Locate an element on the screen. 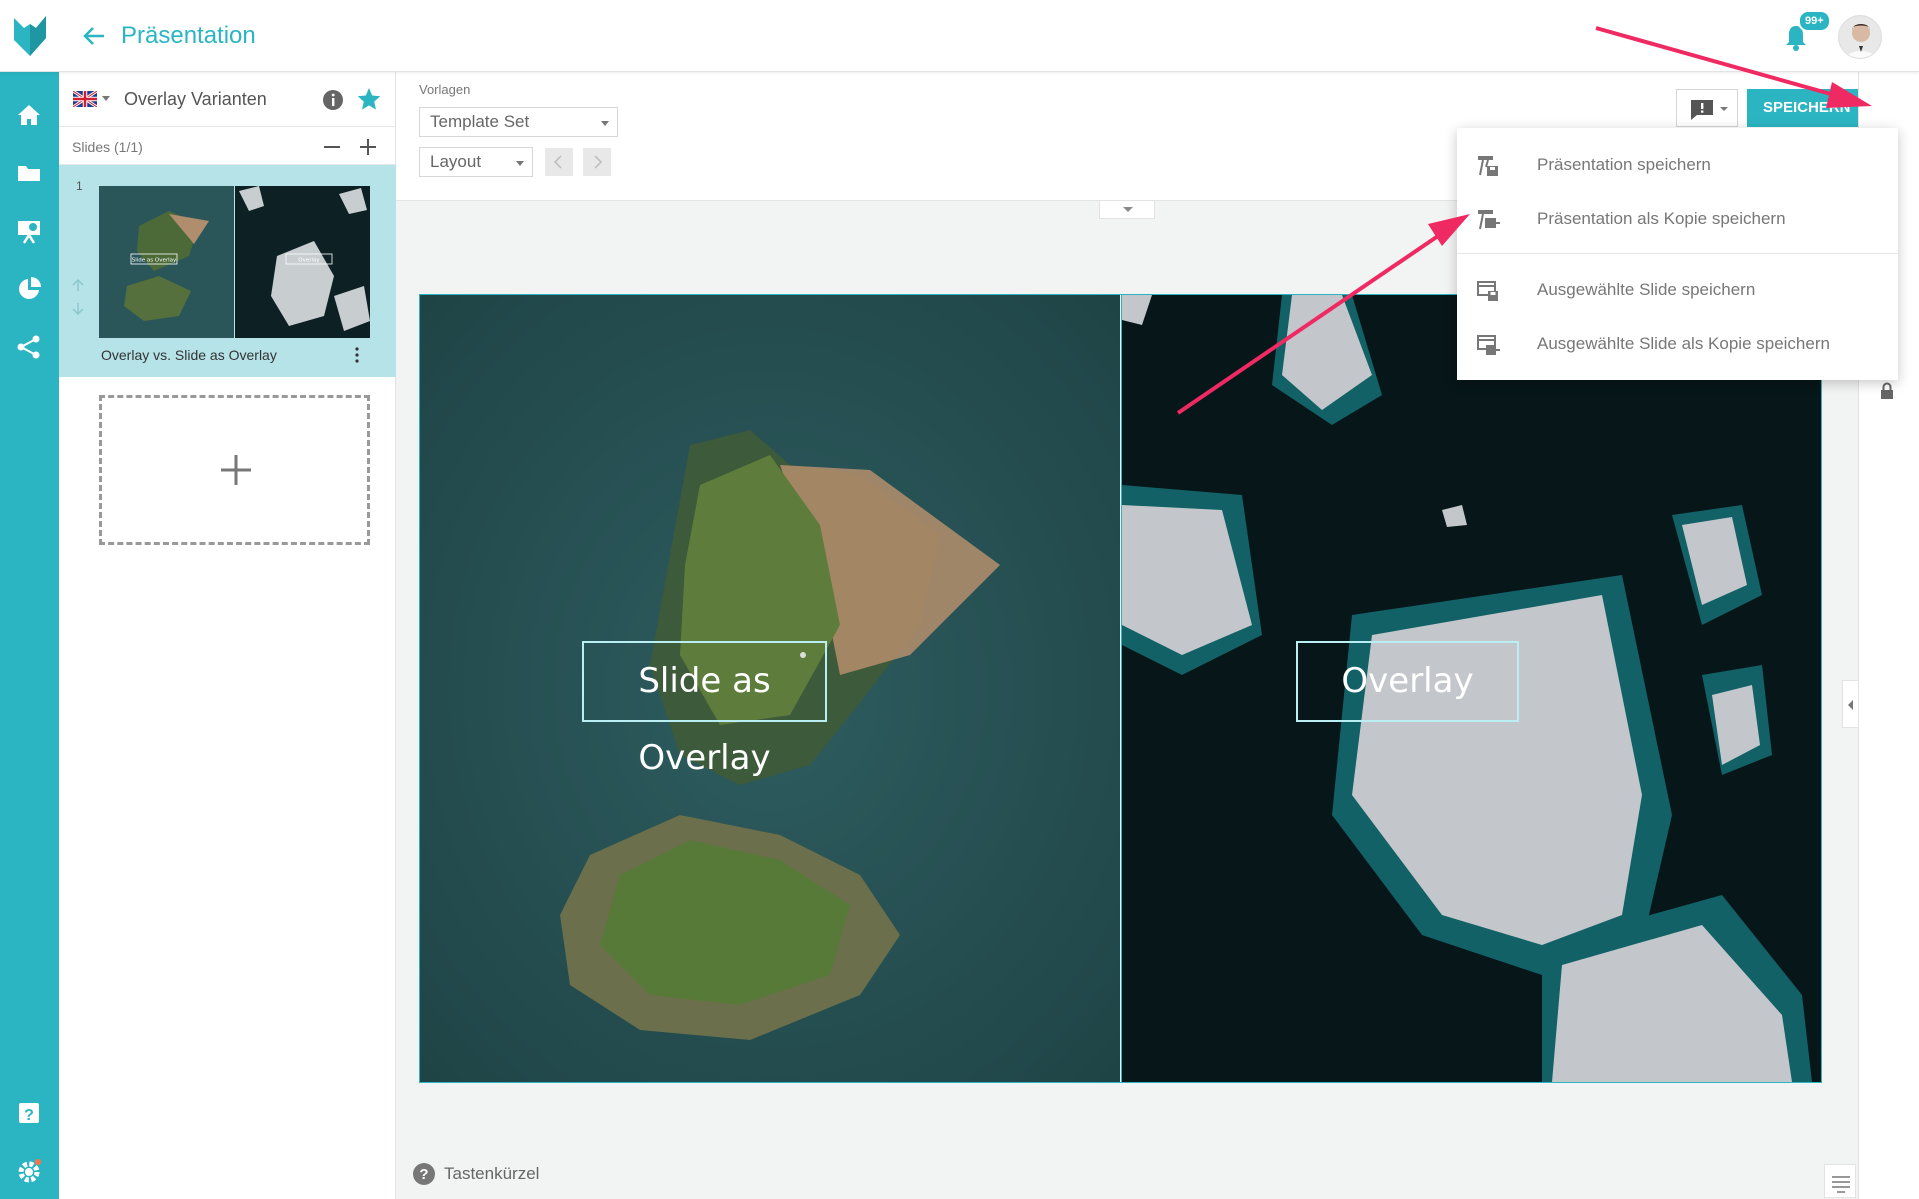 The width and height of the screenshot is (1919, 1199). chevron-right-icon is located at coordinates (598, 162).